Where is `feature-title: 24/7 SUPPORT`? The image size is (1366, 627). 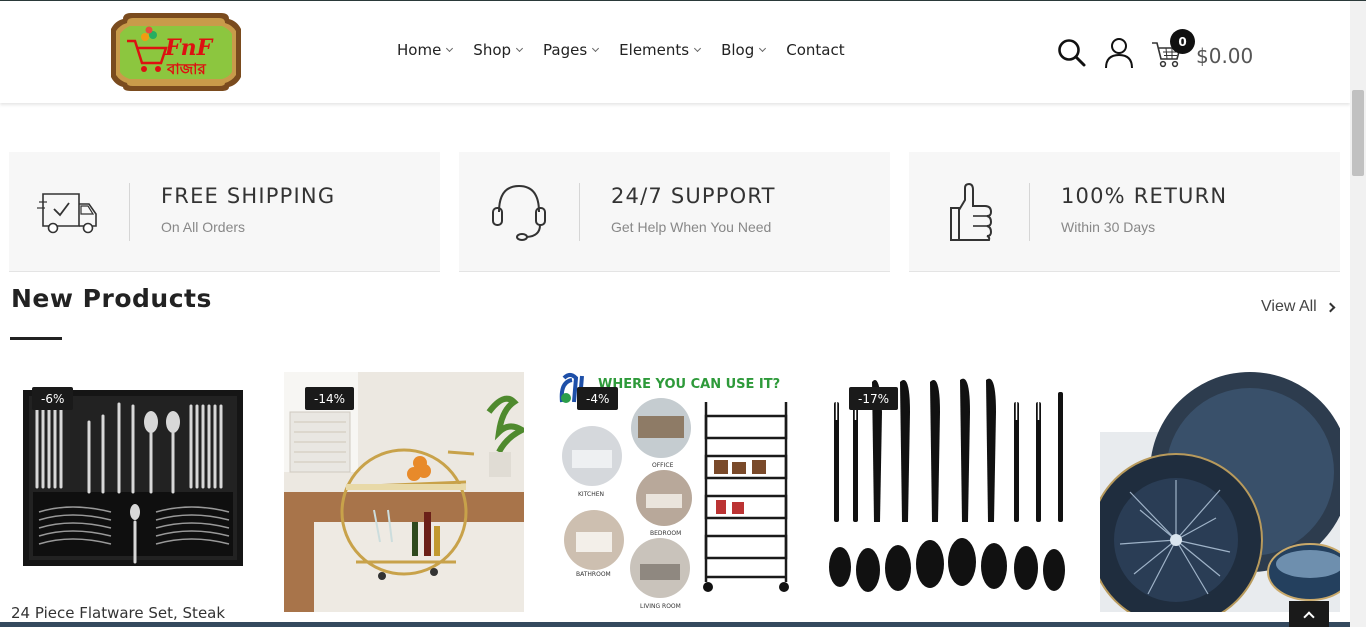
feature-title: 24/7 SUPPORT is located at coordinates (693, 196).